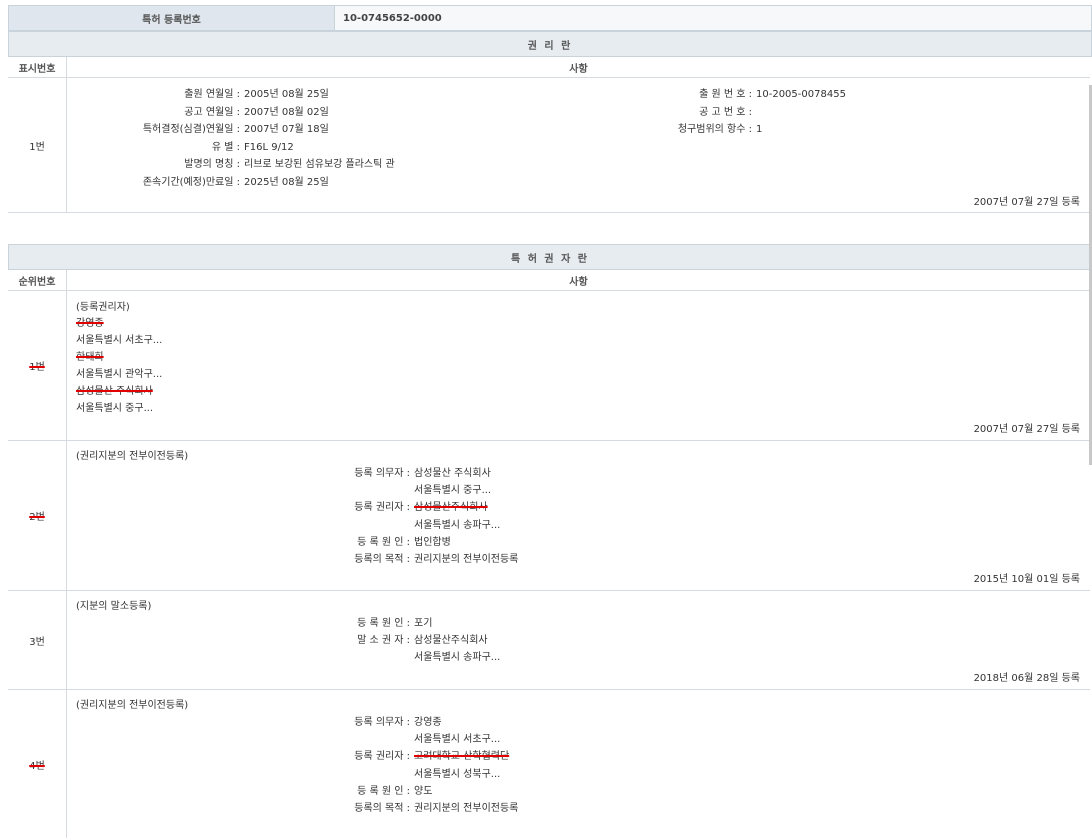 This screenshot has height=840, width=1092. Describe the element at coordinates (114, 392) in the screenshot. I see `holder-name: 삼성물산 주식회사` at that location.